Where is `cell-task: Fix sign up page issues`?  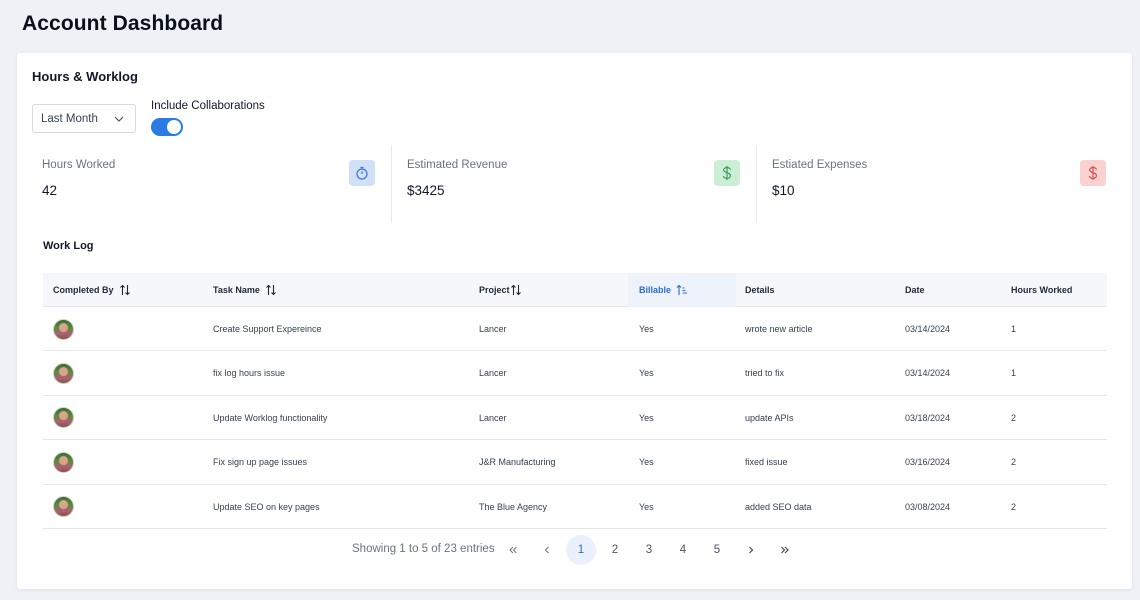 cell-task: Fix sign up page issues is located at coordinates (260, 462).